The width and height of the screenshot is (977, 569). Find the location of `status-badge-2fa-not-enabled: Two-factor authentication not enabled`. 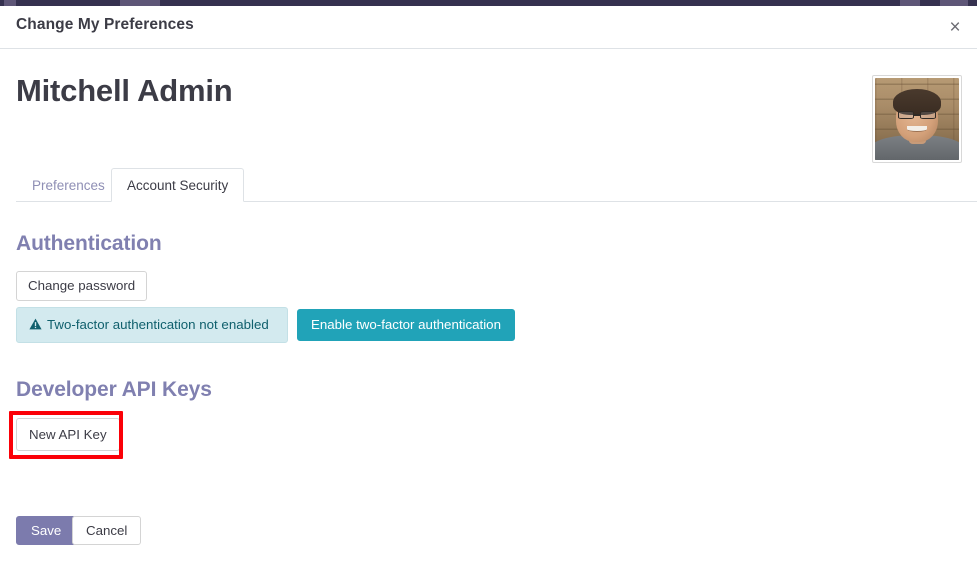

status-badge-2fa-not-enabled: Two-factor authentication not enabled is located at coordinates (152, 325).